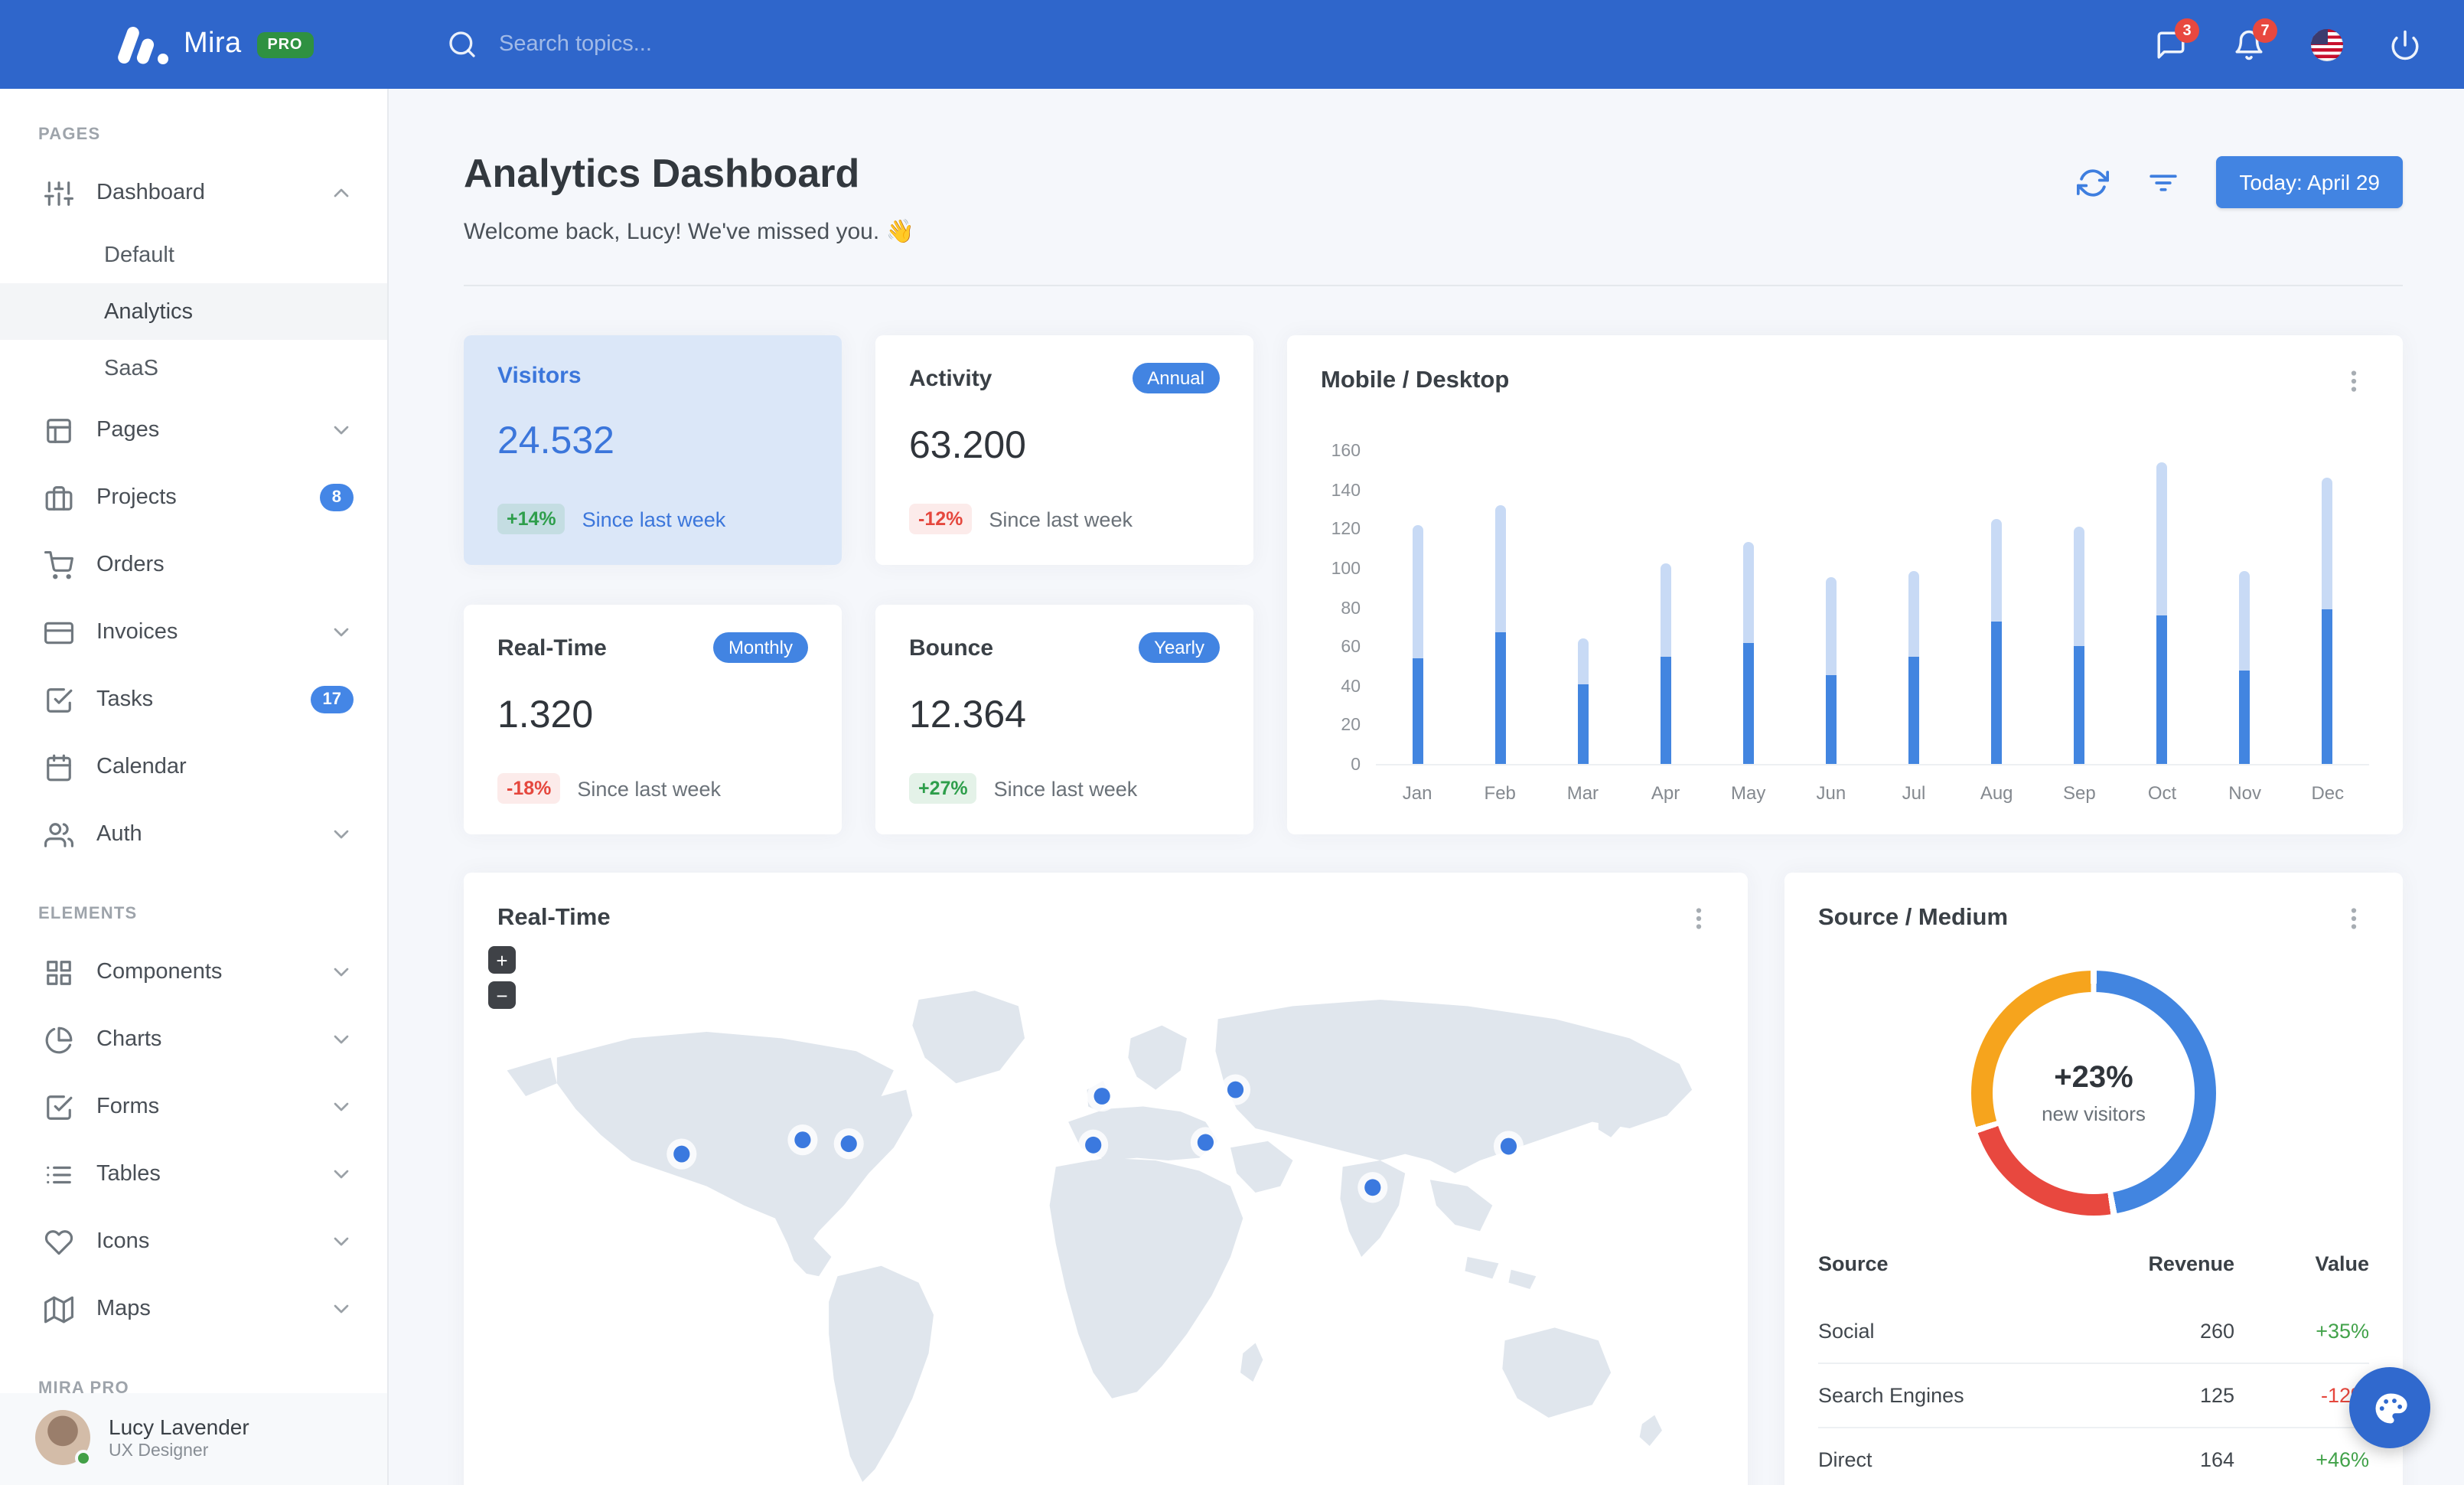 This screenshot has height=1485, width=2464. Describe the element at coordinates (193, 1309) in the screenshot. I see `sidebar-item-maps: Maps` at that location.